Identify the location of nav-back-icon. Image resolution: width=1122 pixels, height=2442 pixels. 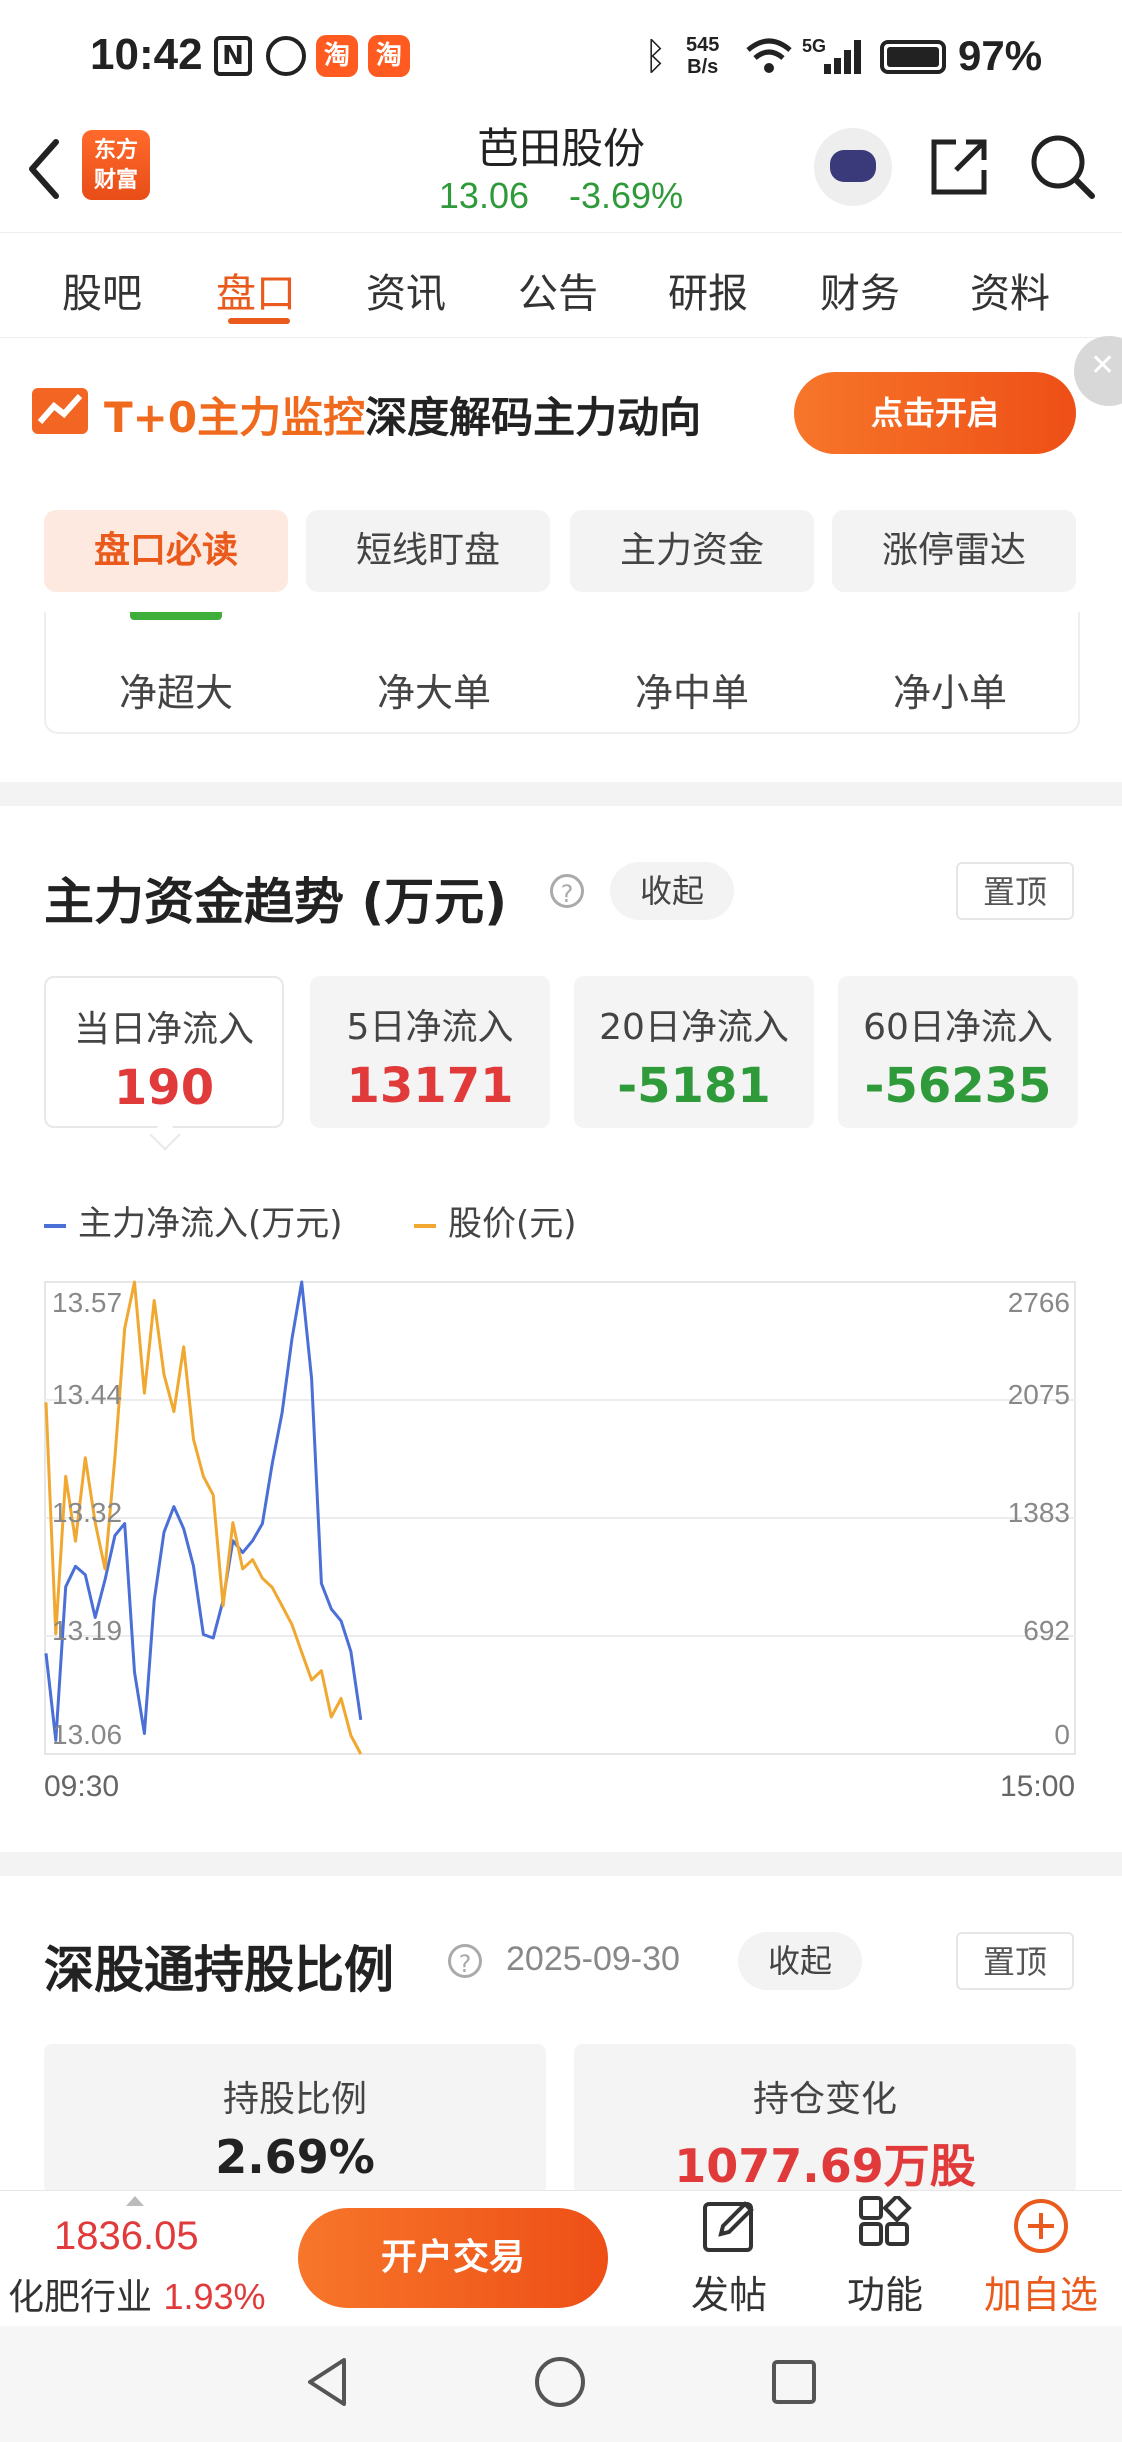
(327, 2382).